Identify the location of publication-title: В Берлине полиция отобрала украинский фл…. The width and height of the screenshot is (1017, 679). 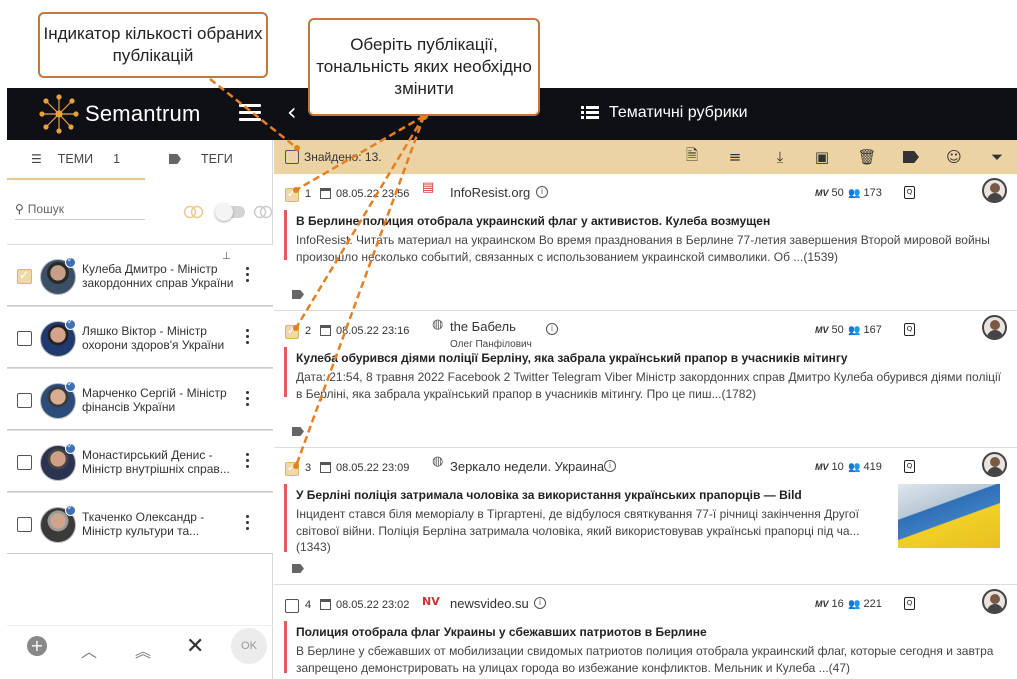
(533, 221).